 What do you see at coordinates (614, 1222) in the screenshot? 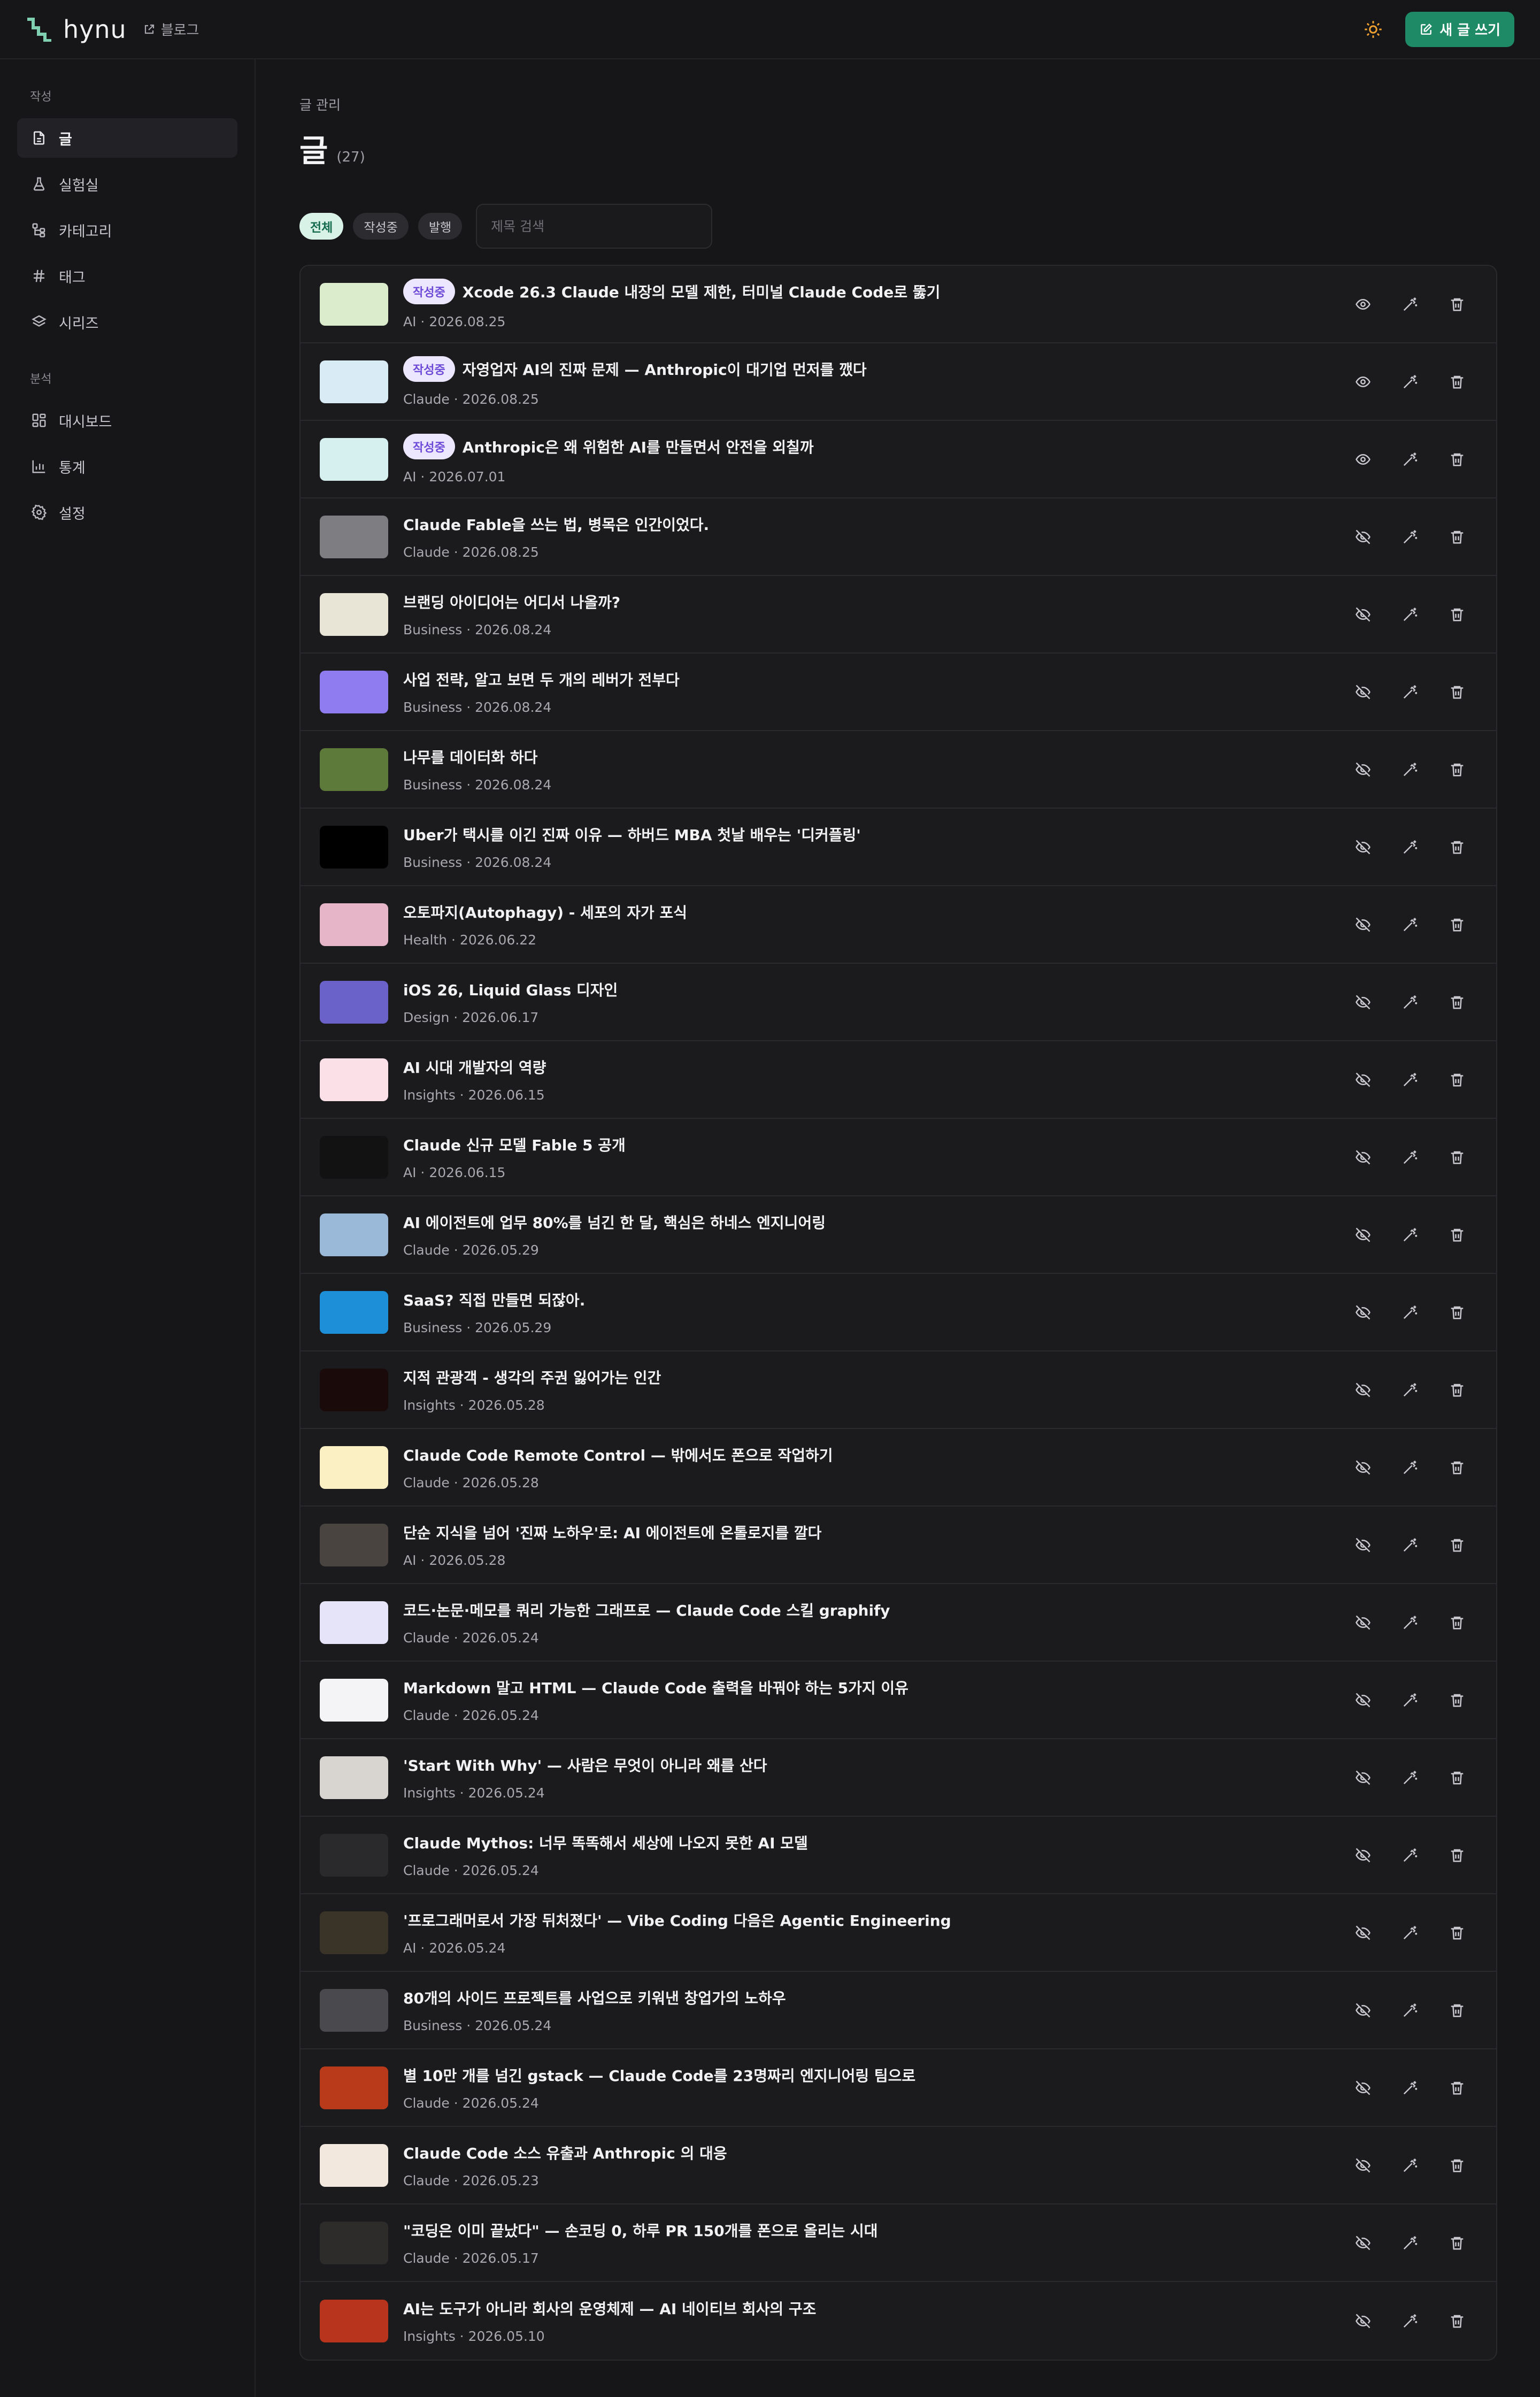
I see `post-title: AI 에이전트에 업무 80%를 넘긴 한 달, 핵심은 하네스 엔지니어링` at bounding box center [614, 1222].